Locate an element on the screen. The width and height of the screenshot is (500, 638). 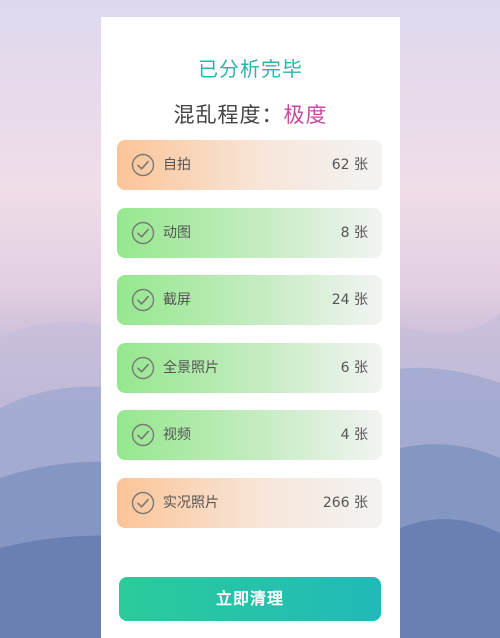
category-row-screenshot: 截屏 24 张 is located at coordinates (249, 300).